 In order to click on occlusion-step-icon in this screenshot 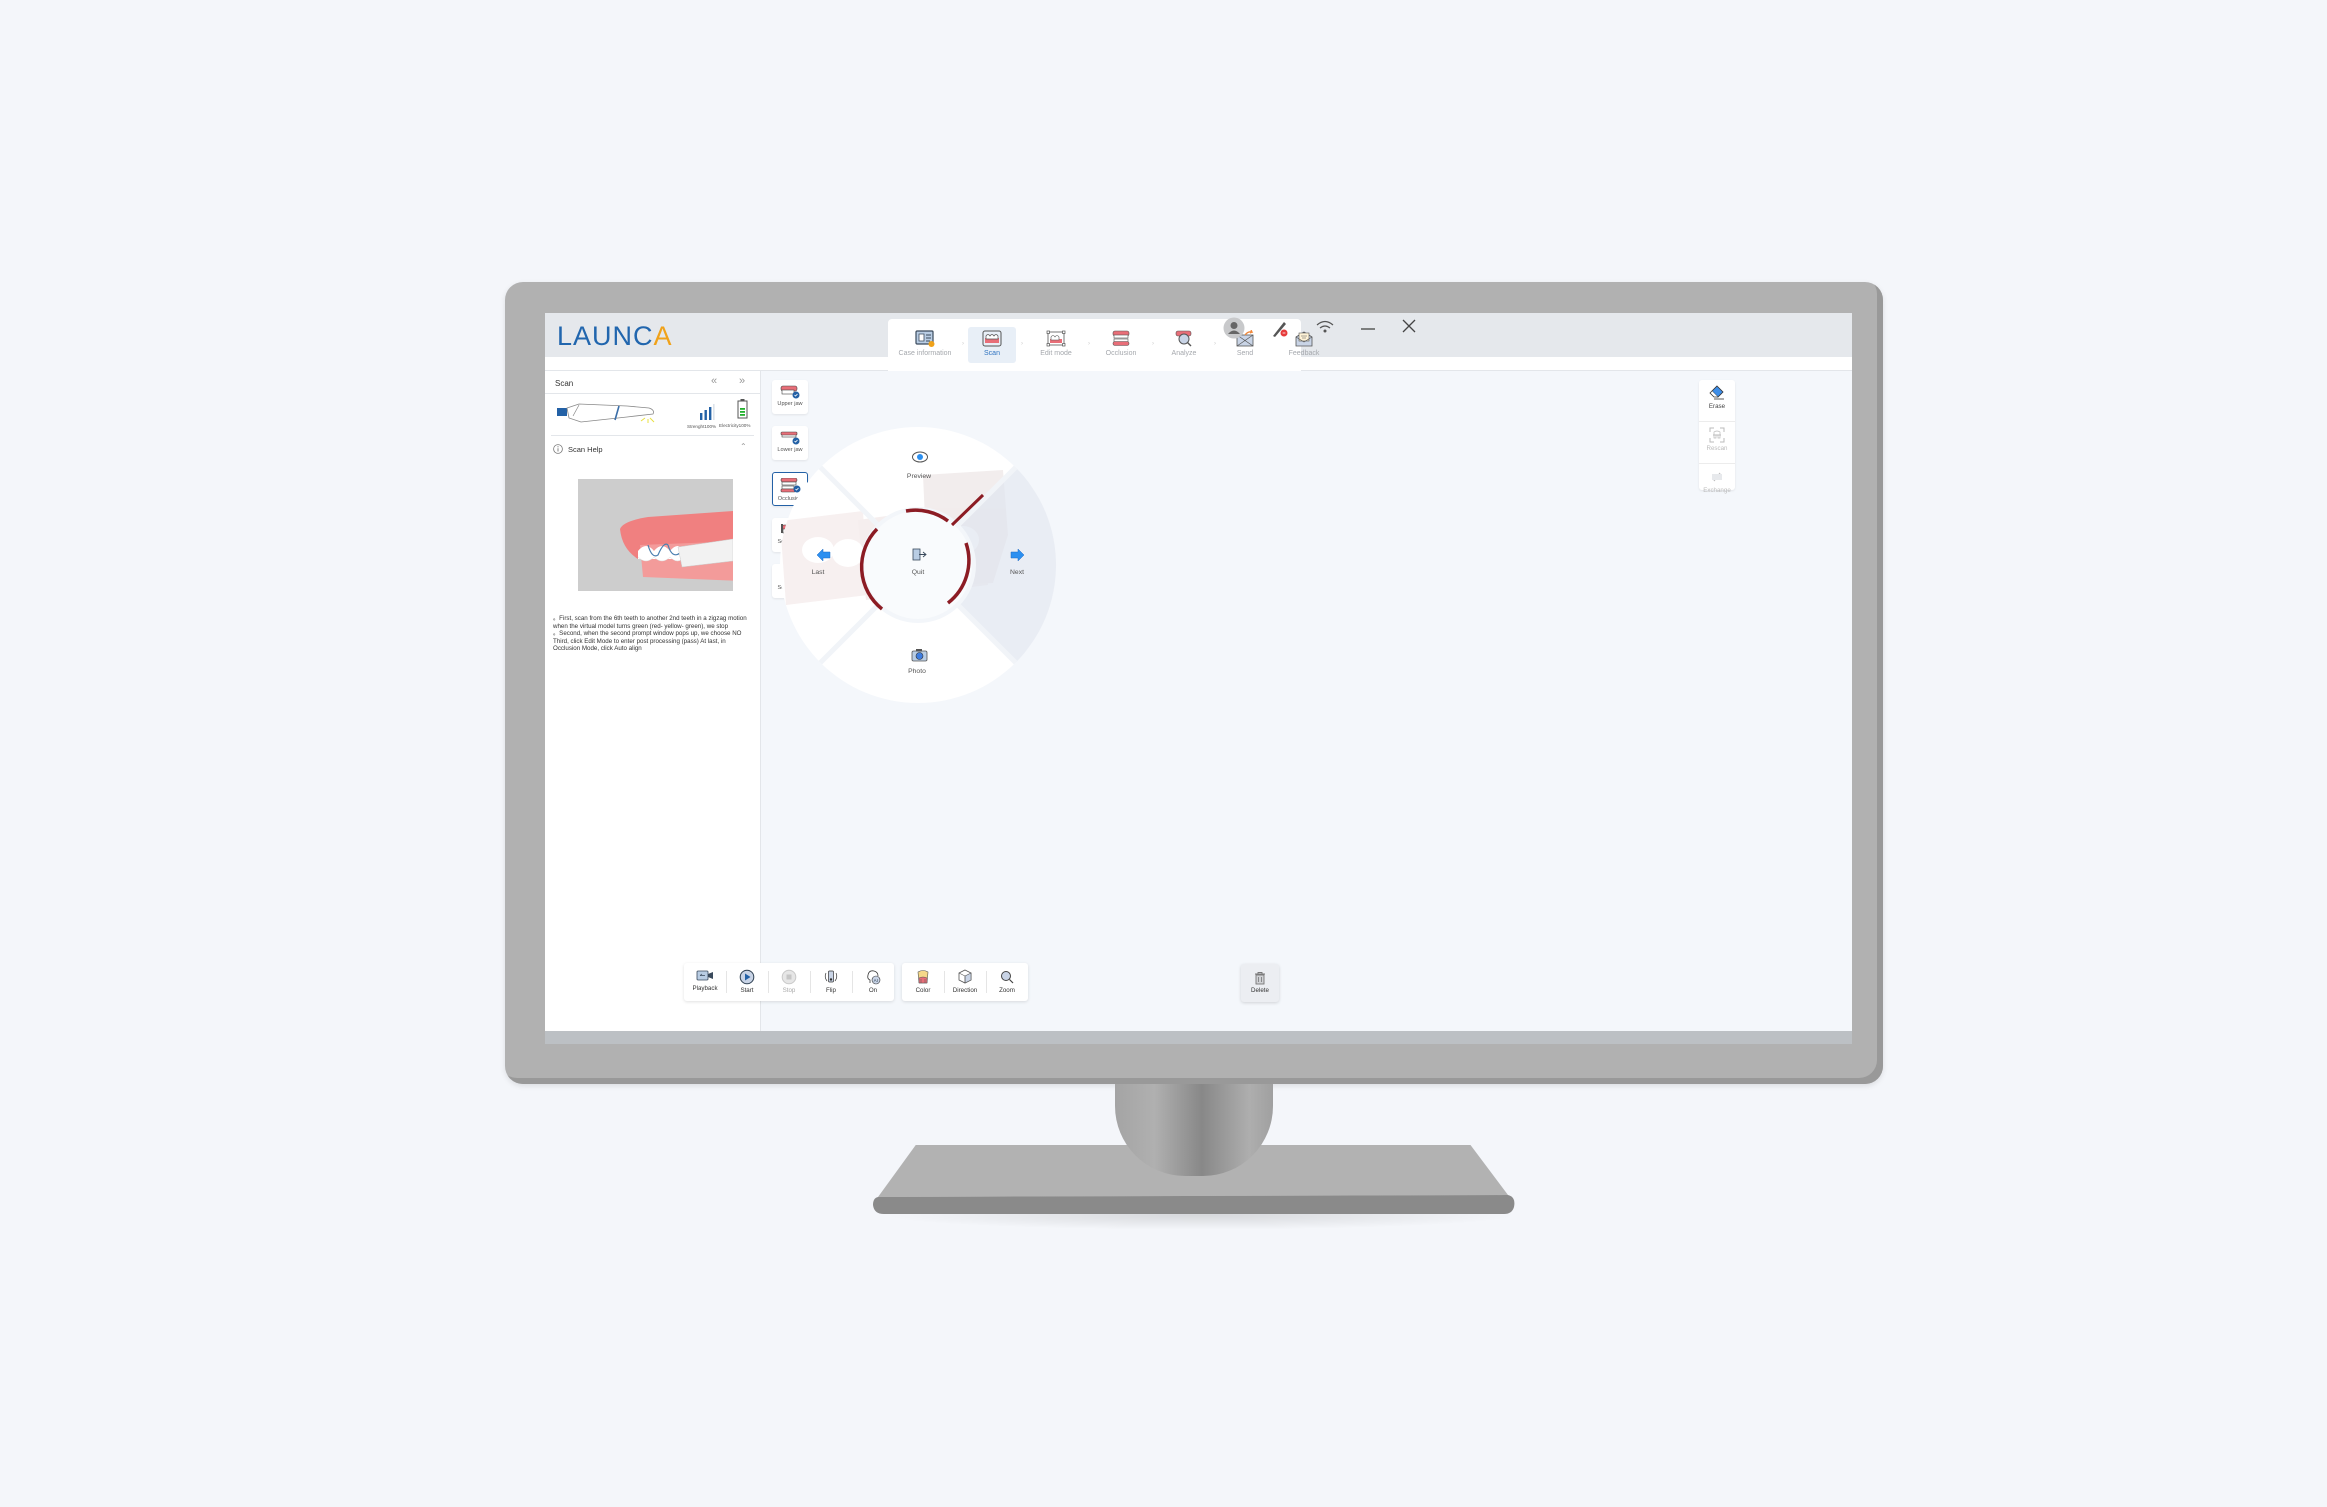, I will do `click(1121, 338)`.